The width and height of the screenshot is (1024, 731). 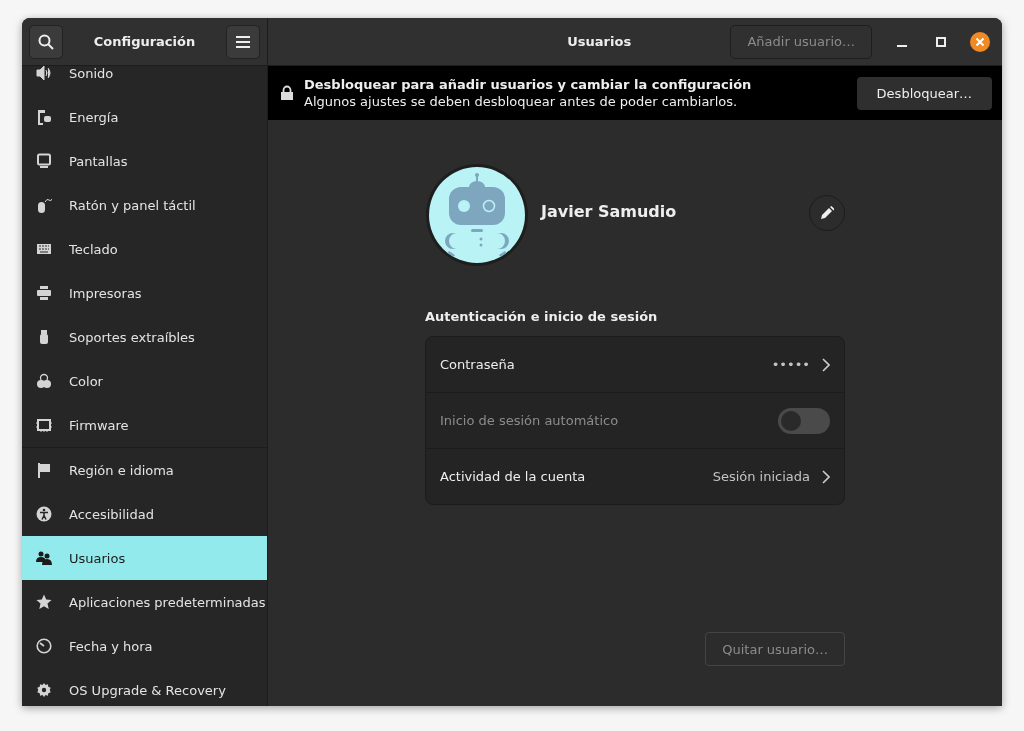 I want to click on row-value: Sesión iniciada, so click(x=761, y=476).